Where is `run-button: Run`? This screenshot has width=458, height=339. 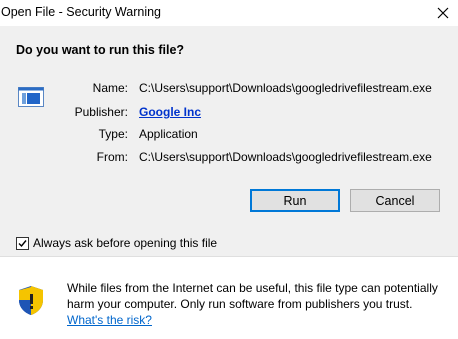
run-button: Run is located at coordinates (295, 200).